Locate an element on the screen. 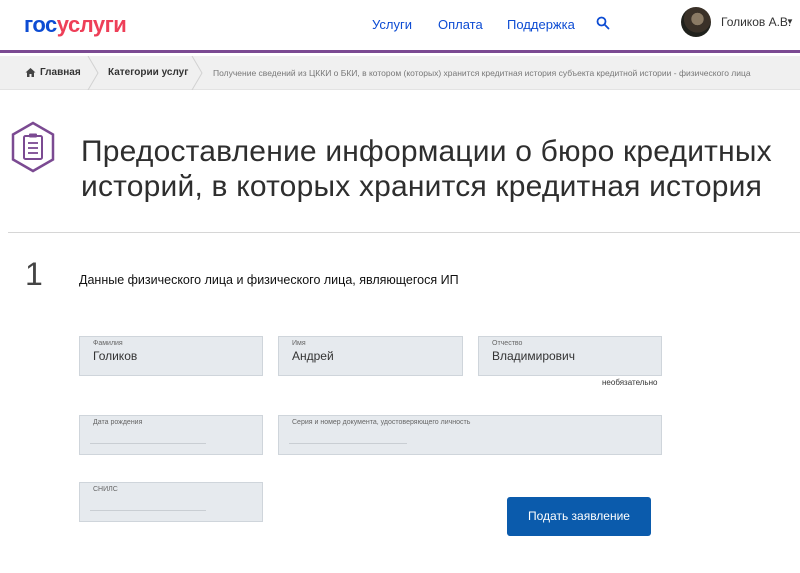 Image resolution: width=800 pixels, height=573 pixels. avatar is located at coordinates (696, 22).